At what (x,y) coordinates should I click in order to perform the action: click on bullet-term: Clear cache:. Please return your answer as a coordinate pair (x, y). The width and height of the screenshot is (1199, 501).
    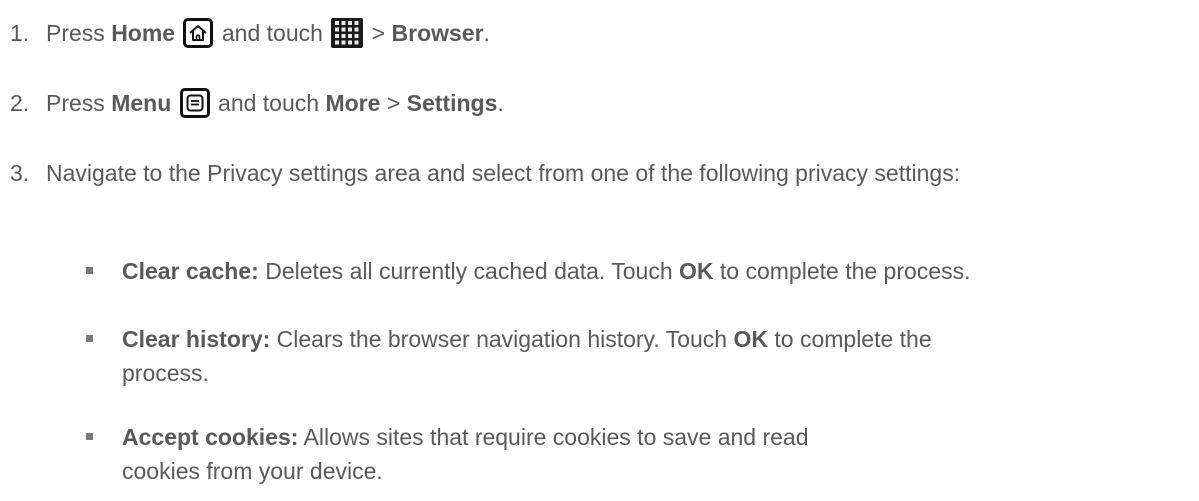
    Looking at the image, I should click on (190, 271).